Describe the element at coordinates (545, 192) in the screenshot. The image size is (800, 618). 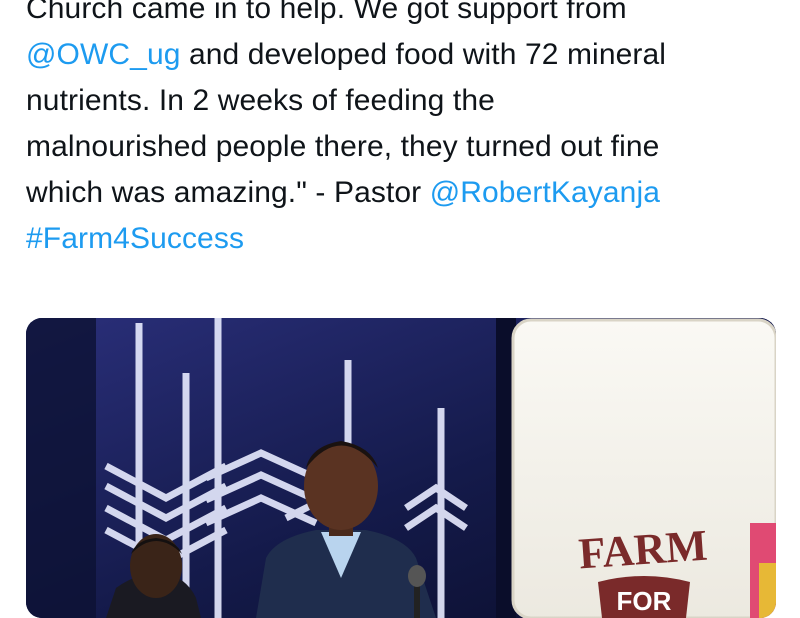
I see `mention-link: @RobertKayanja` at that location.